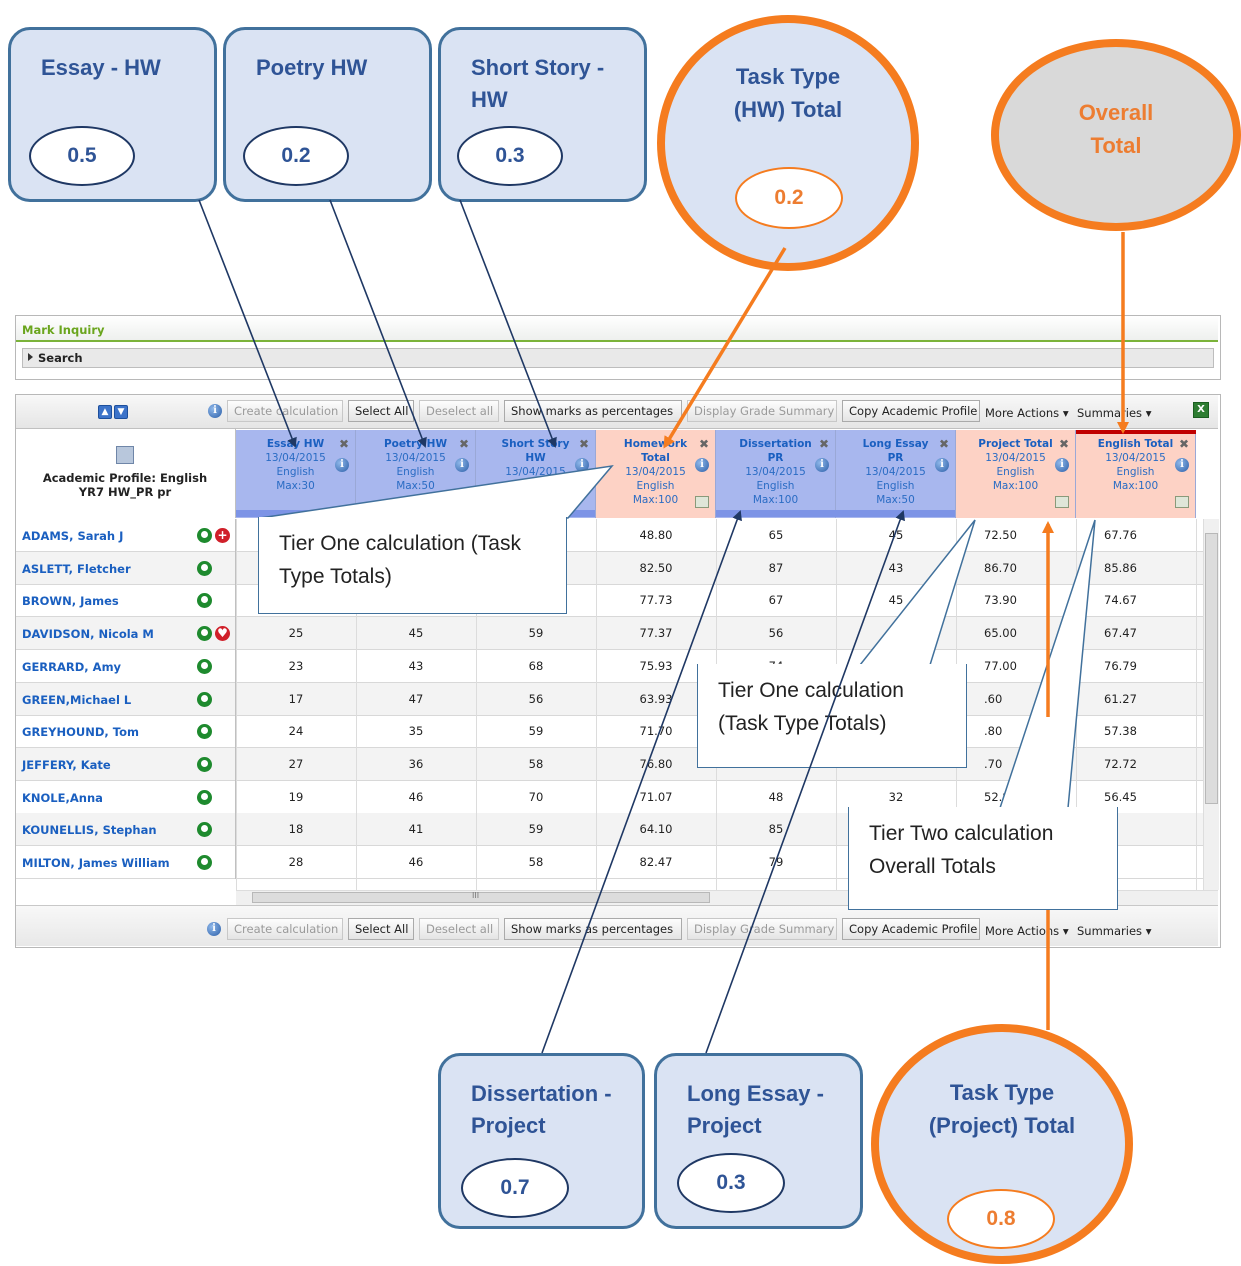  I want to click on tier-two-callout: Tier Two calculation Overall Totals, so click(983, 858).